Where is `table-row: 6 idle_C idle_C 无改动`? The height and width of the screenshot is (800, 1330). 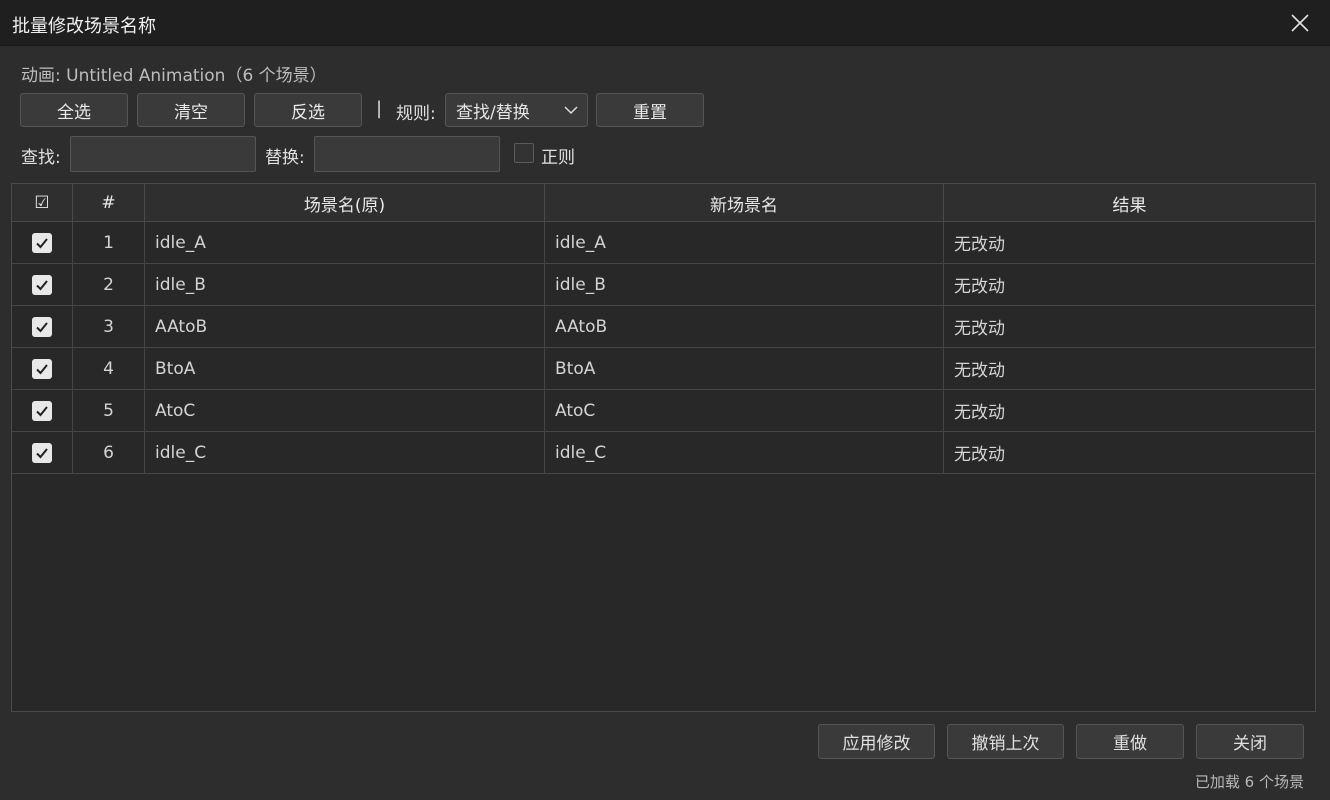 table-row: 6 idle_C idle_C 无改动 is located at coordinates (663, 453).